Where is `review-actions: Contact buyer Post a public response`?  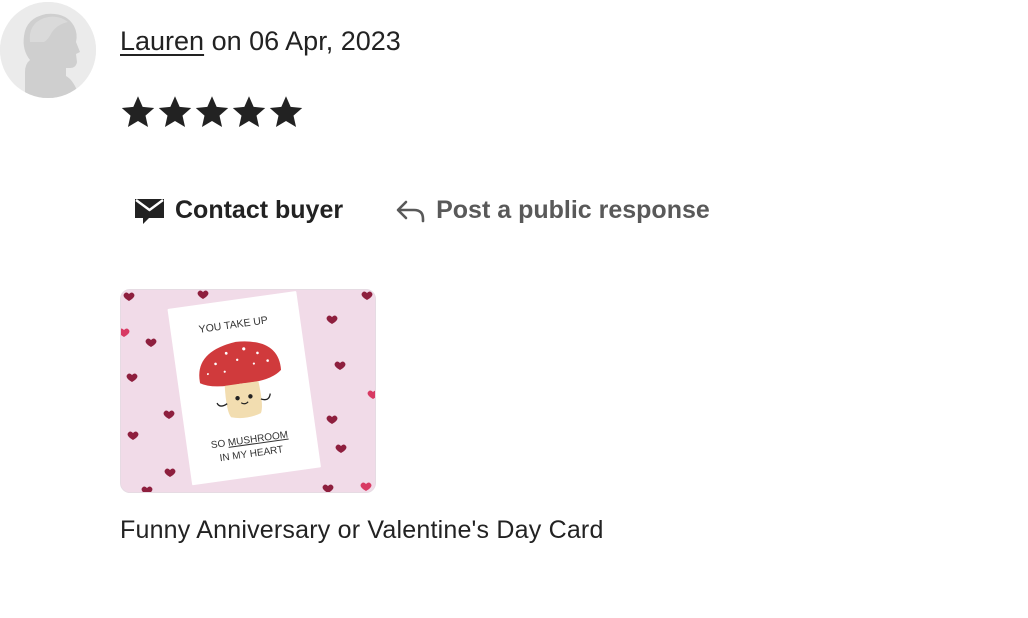
review-actions: Contact buyer Post a public response is located at coordinates (422, 210).